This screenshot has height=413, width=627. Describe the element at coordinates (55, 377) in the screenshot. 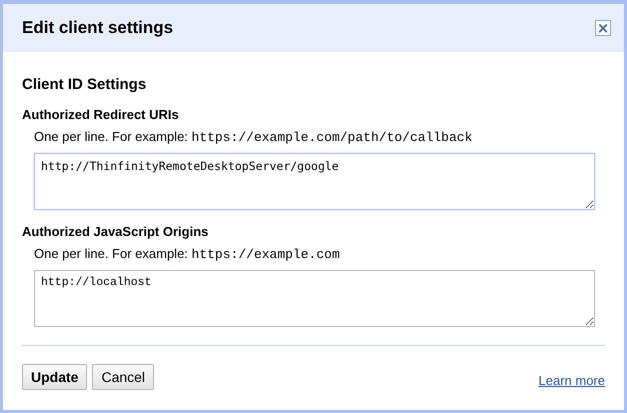

I see `update-button: Update` at that location.